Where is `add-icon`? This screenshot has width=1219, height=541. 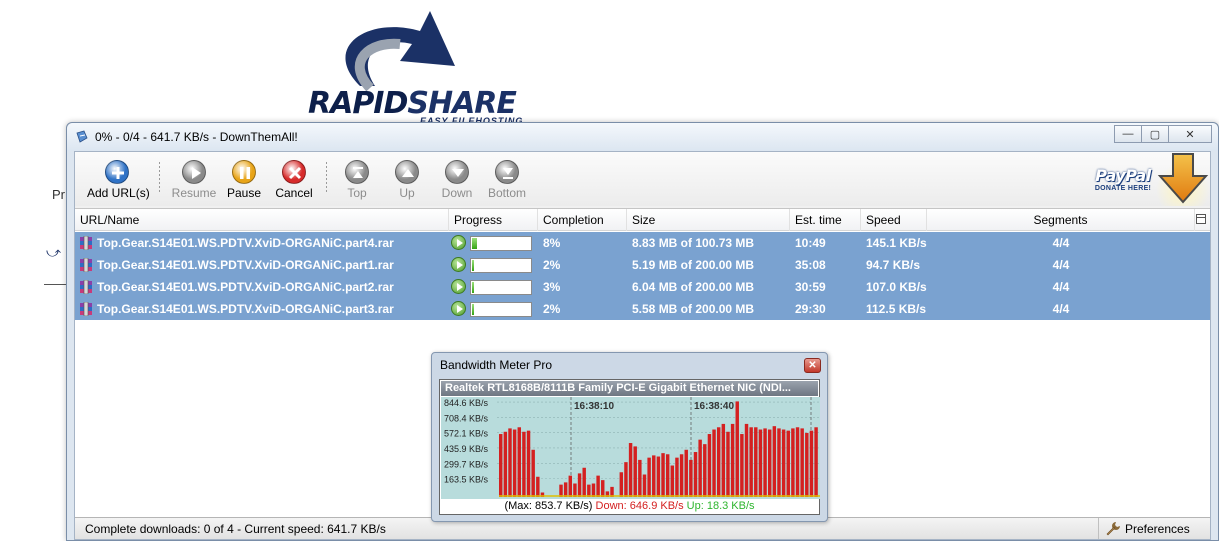
add-icon is located at coordinates (117, 172).